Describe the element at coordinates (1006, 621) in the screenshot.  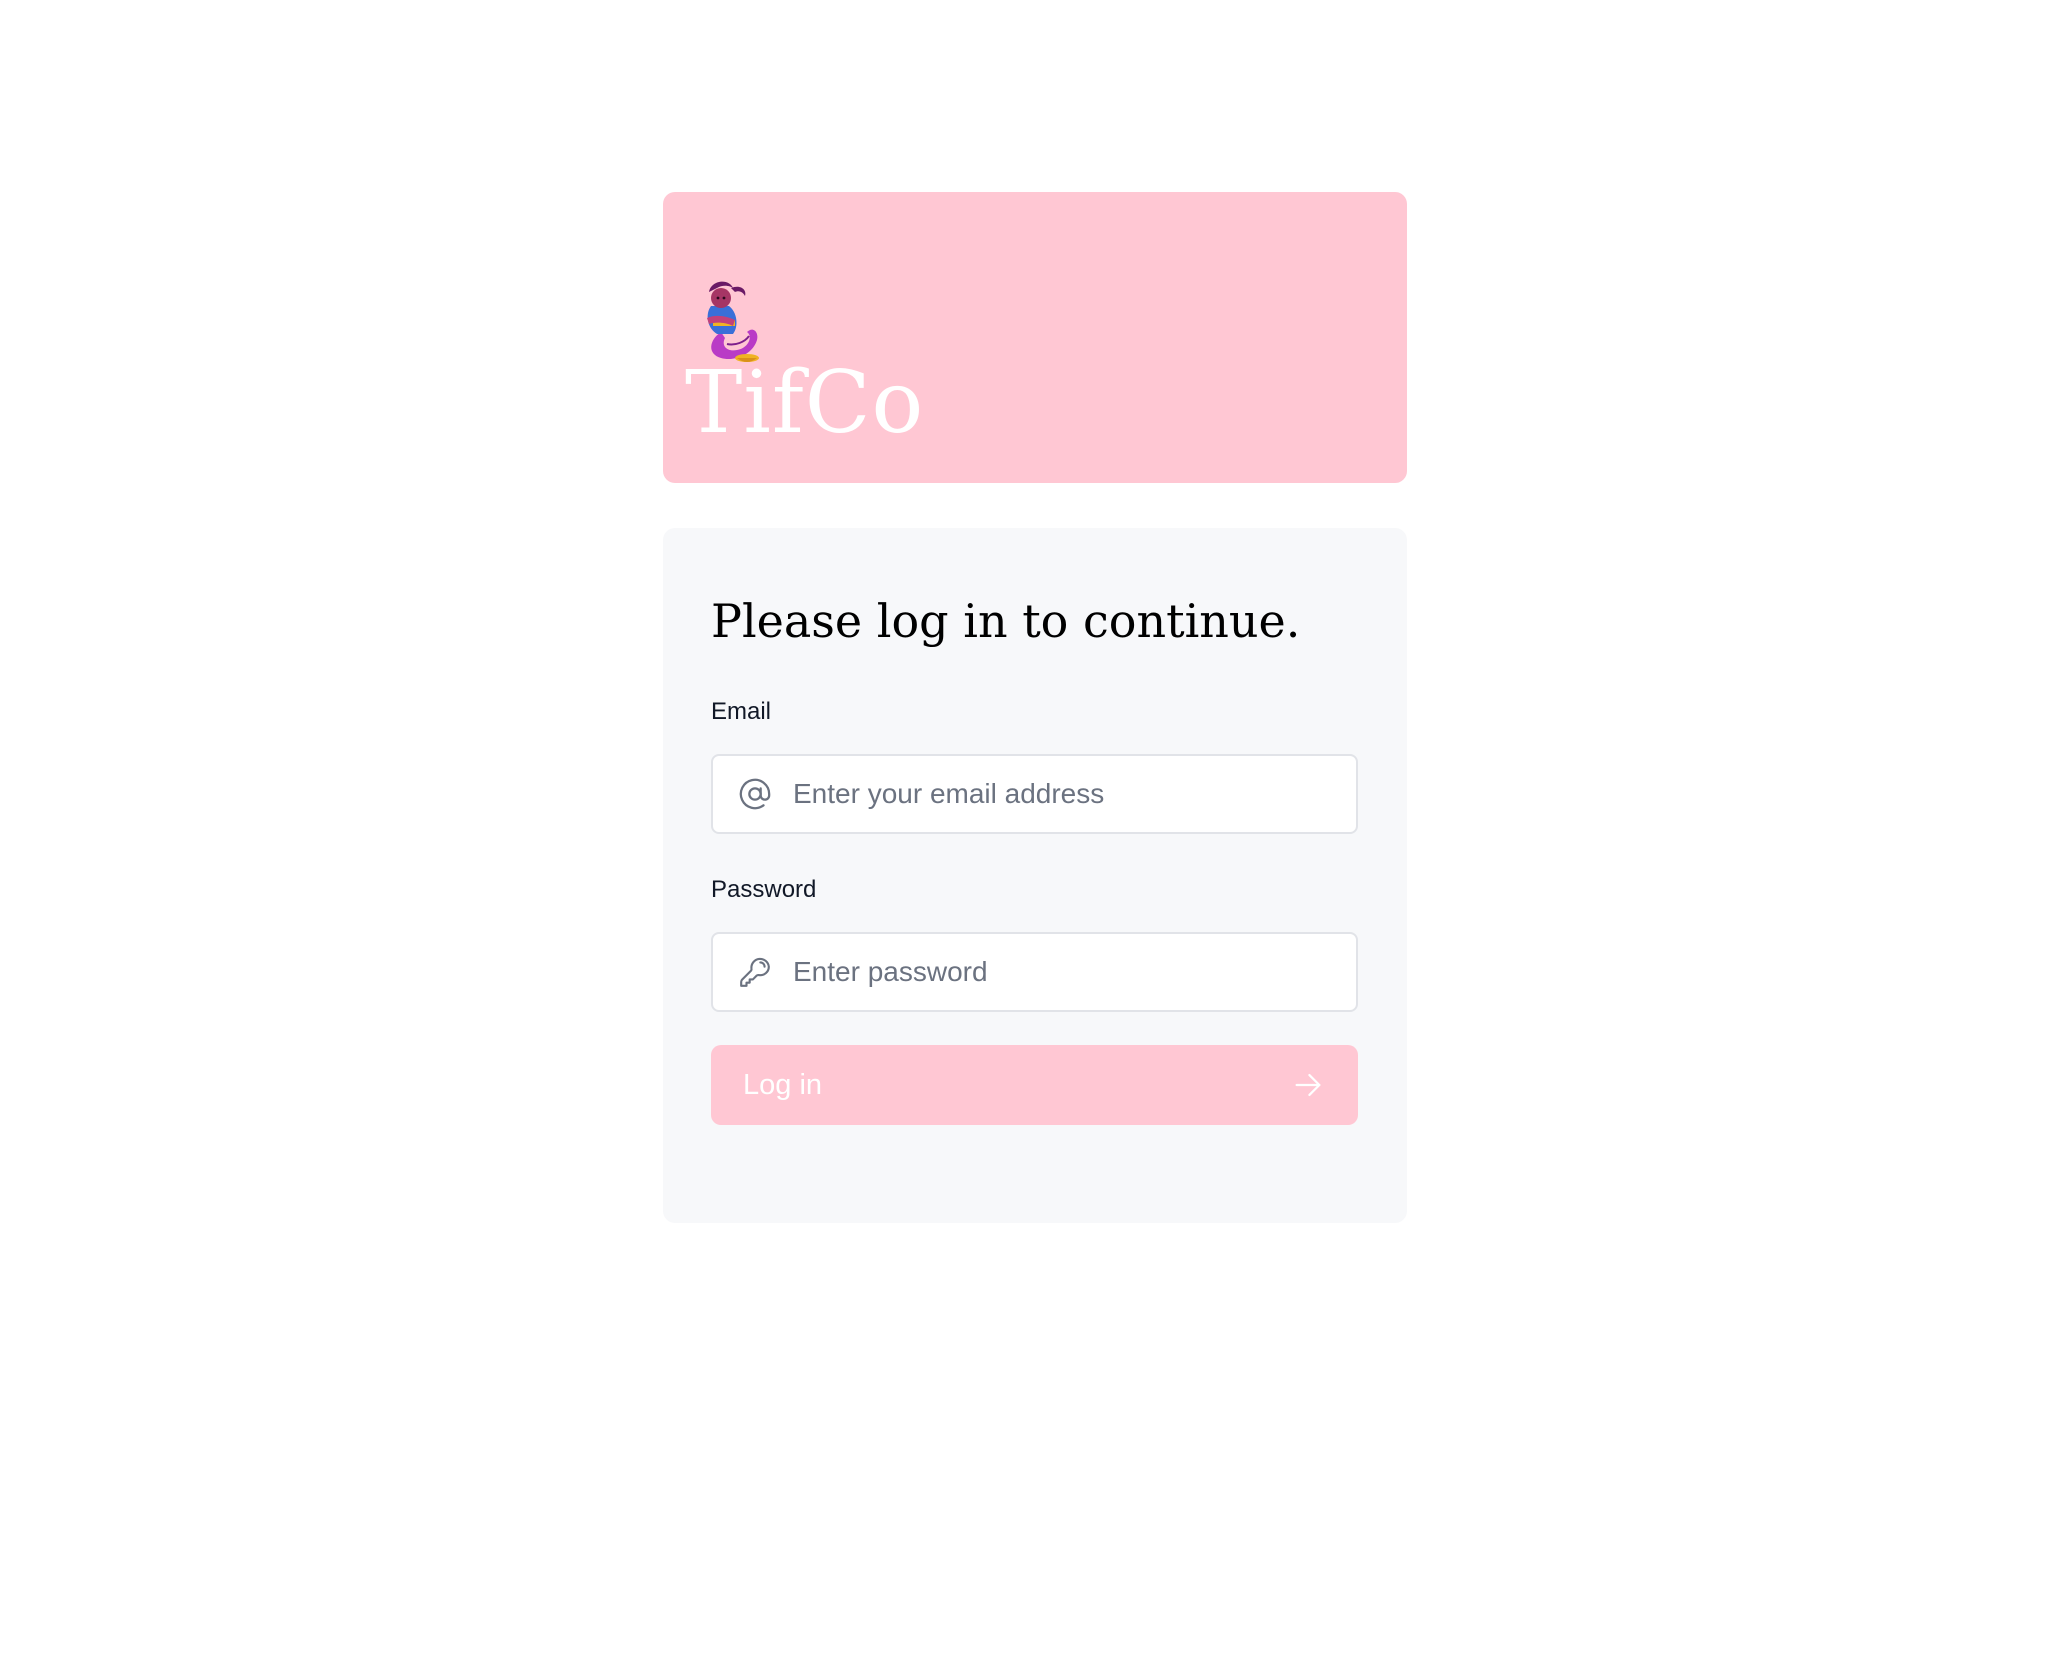
I see `login-heading: Please log in to continue.` at that location.